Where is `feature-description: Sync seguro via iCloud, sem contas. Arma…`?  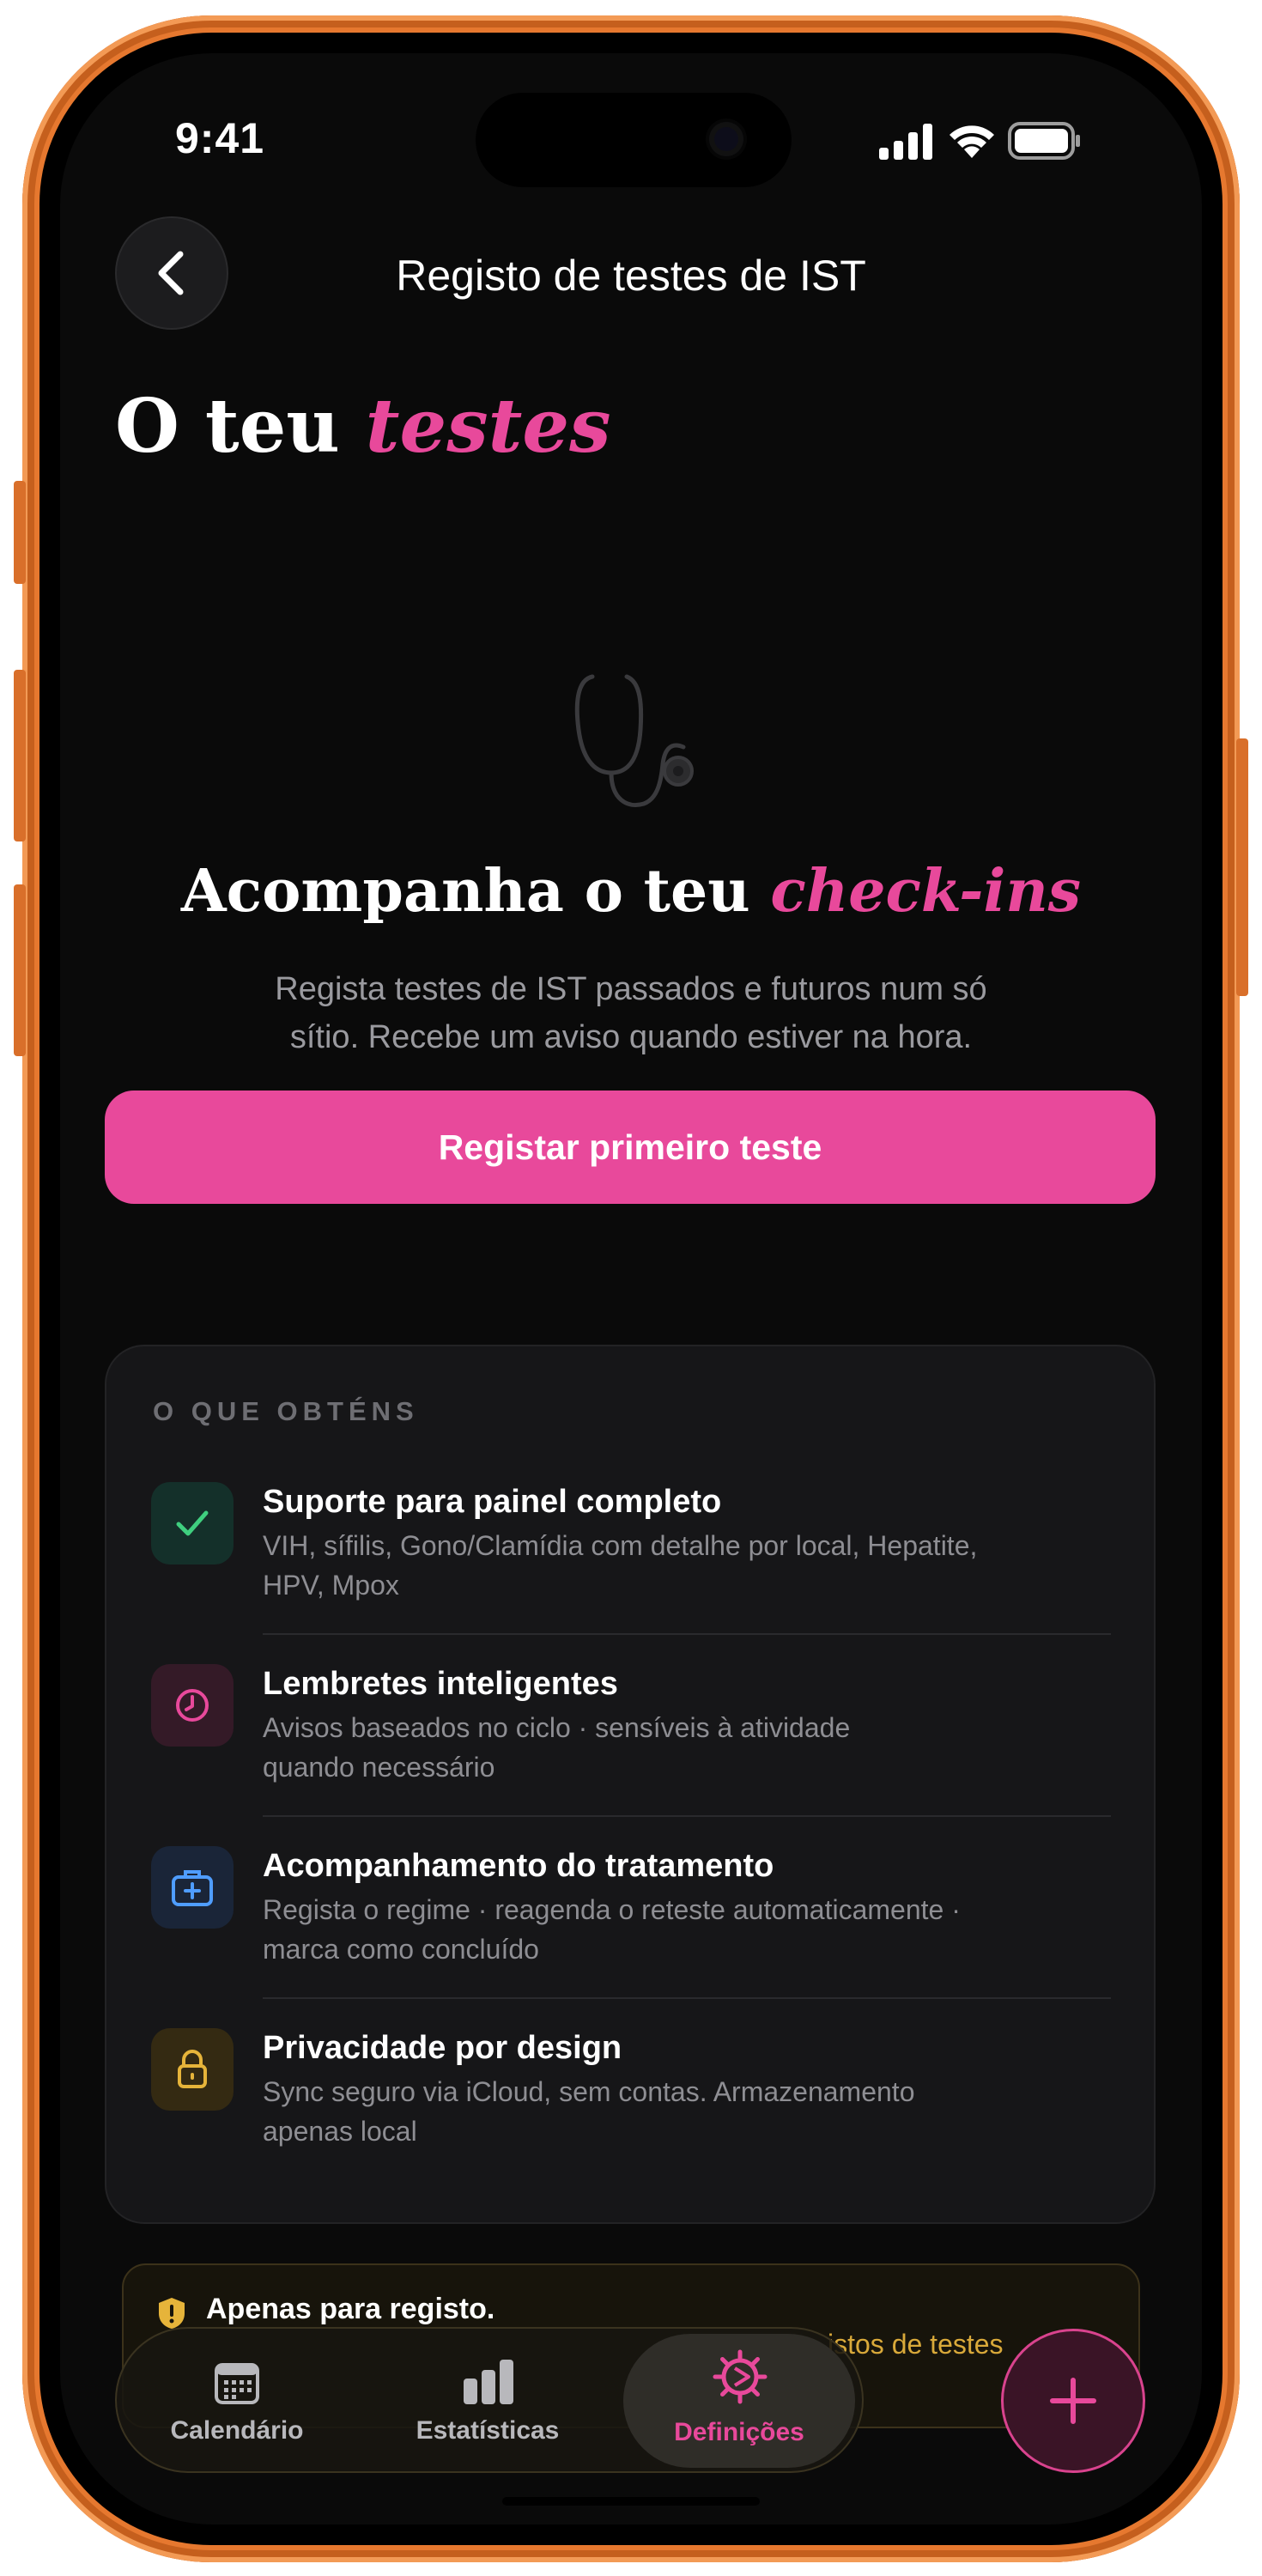 feature-description: Sync seguro via iCloud, sem contas. Arma… is located at coordinates (692, 2112).